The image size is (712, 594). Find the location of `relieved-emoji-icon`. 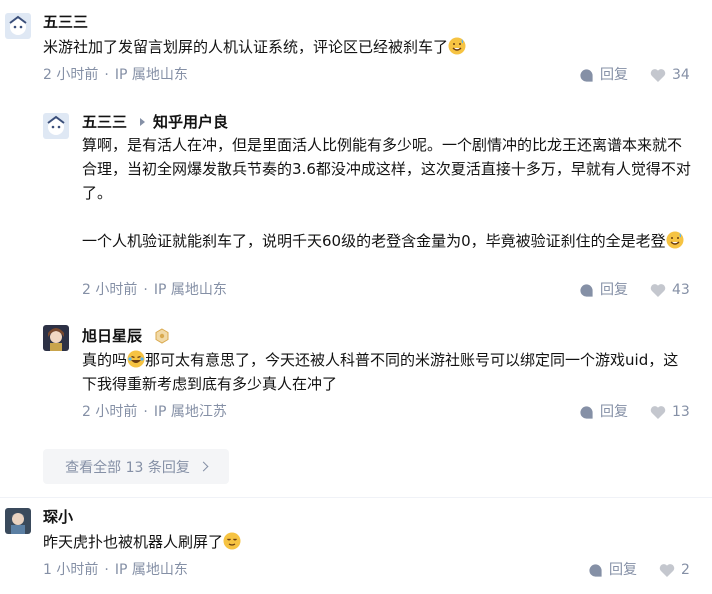

relieved-emoji-icon is located at coordinates (232, 541).